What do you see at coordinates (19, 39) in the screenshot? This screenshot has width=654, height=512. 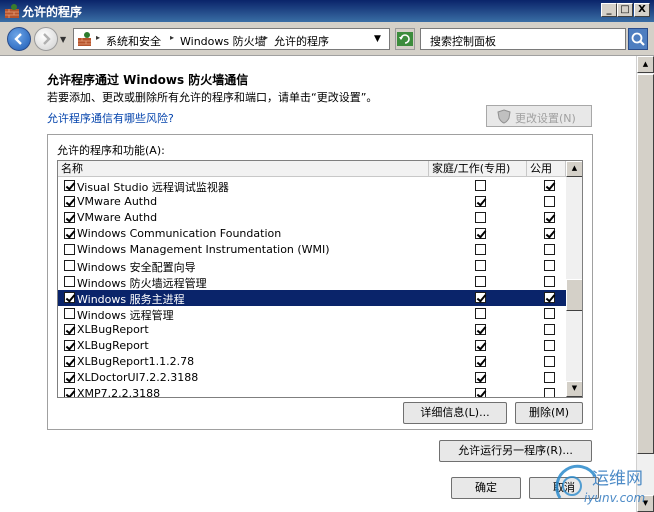 I see `back-button` at bounding box center [19, 39].